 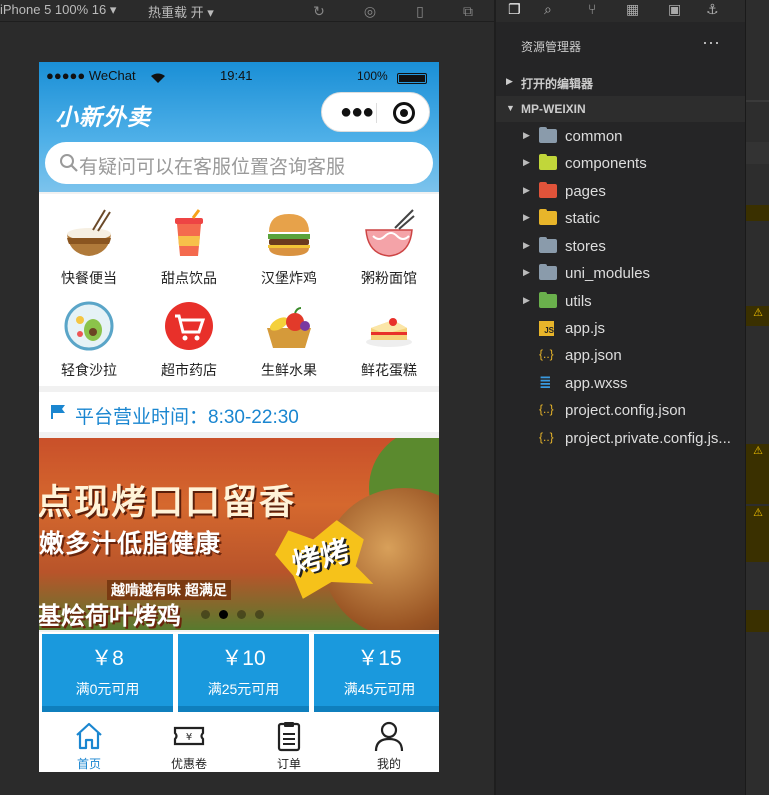 I want to click on tree-folder: ▶ stores, so click(x=620, y=246).